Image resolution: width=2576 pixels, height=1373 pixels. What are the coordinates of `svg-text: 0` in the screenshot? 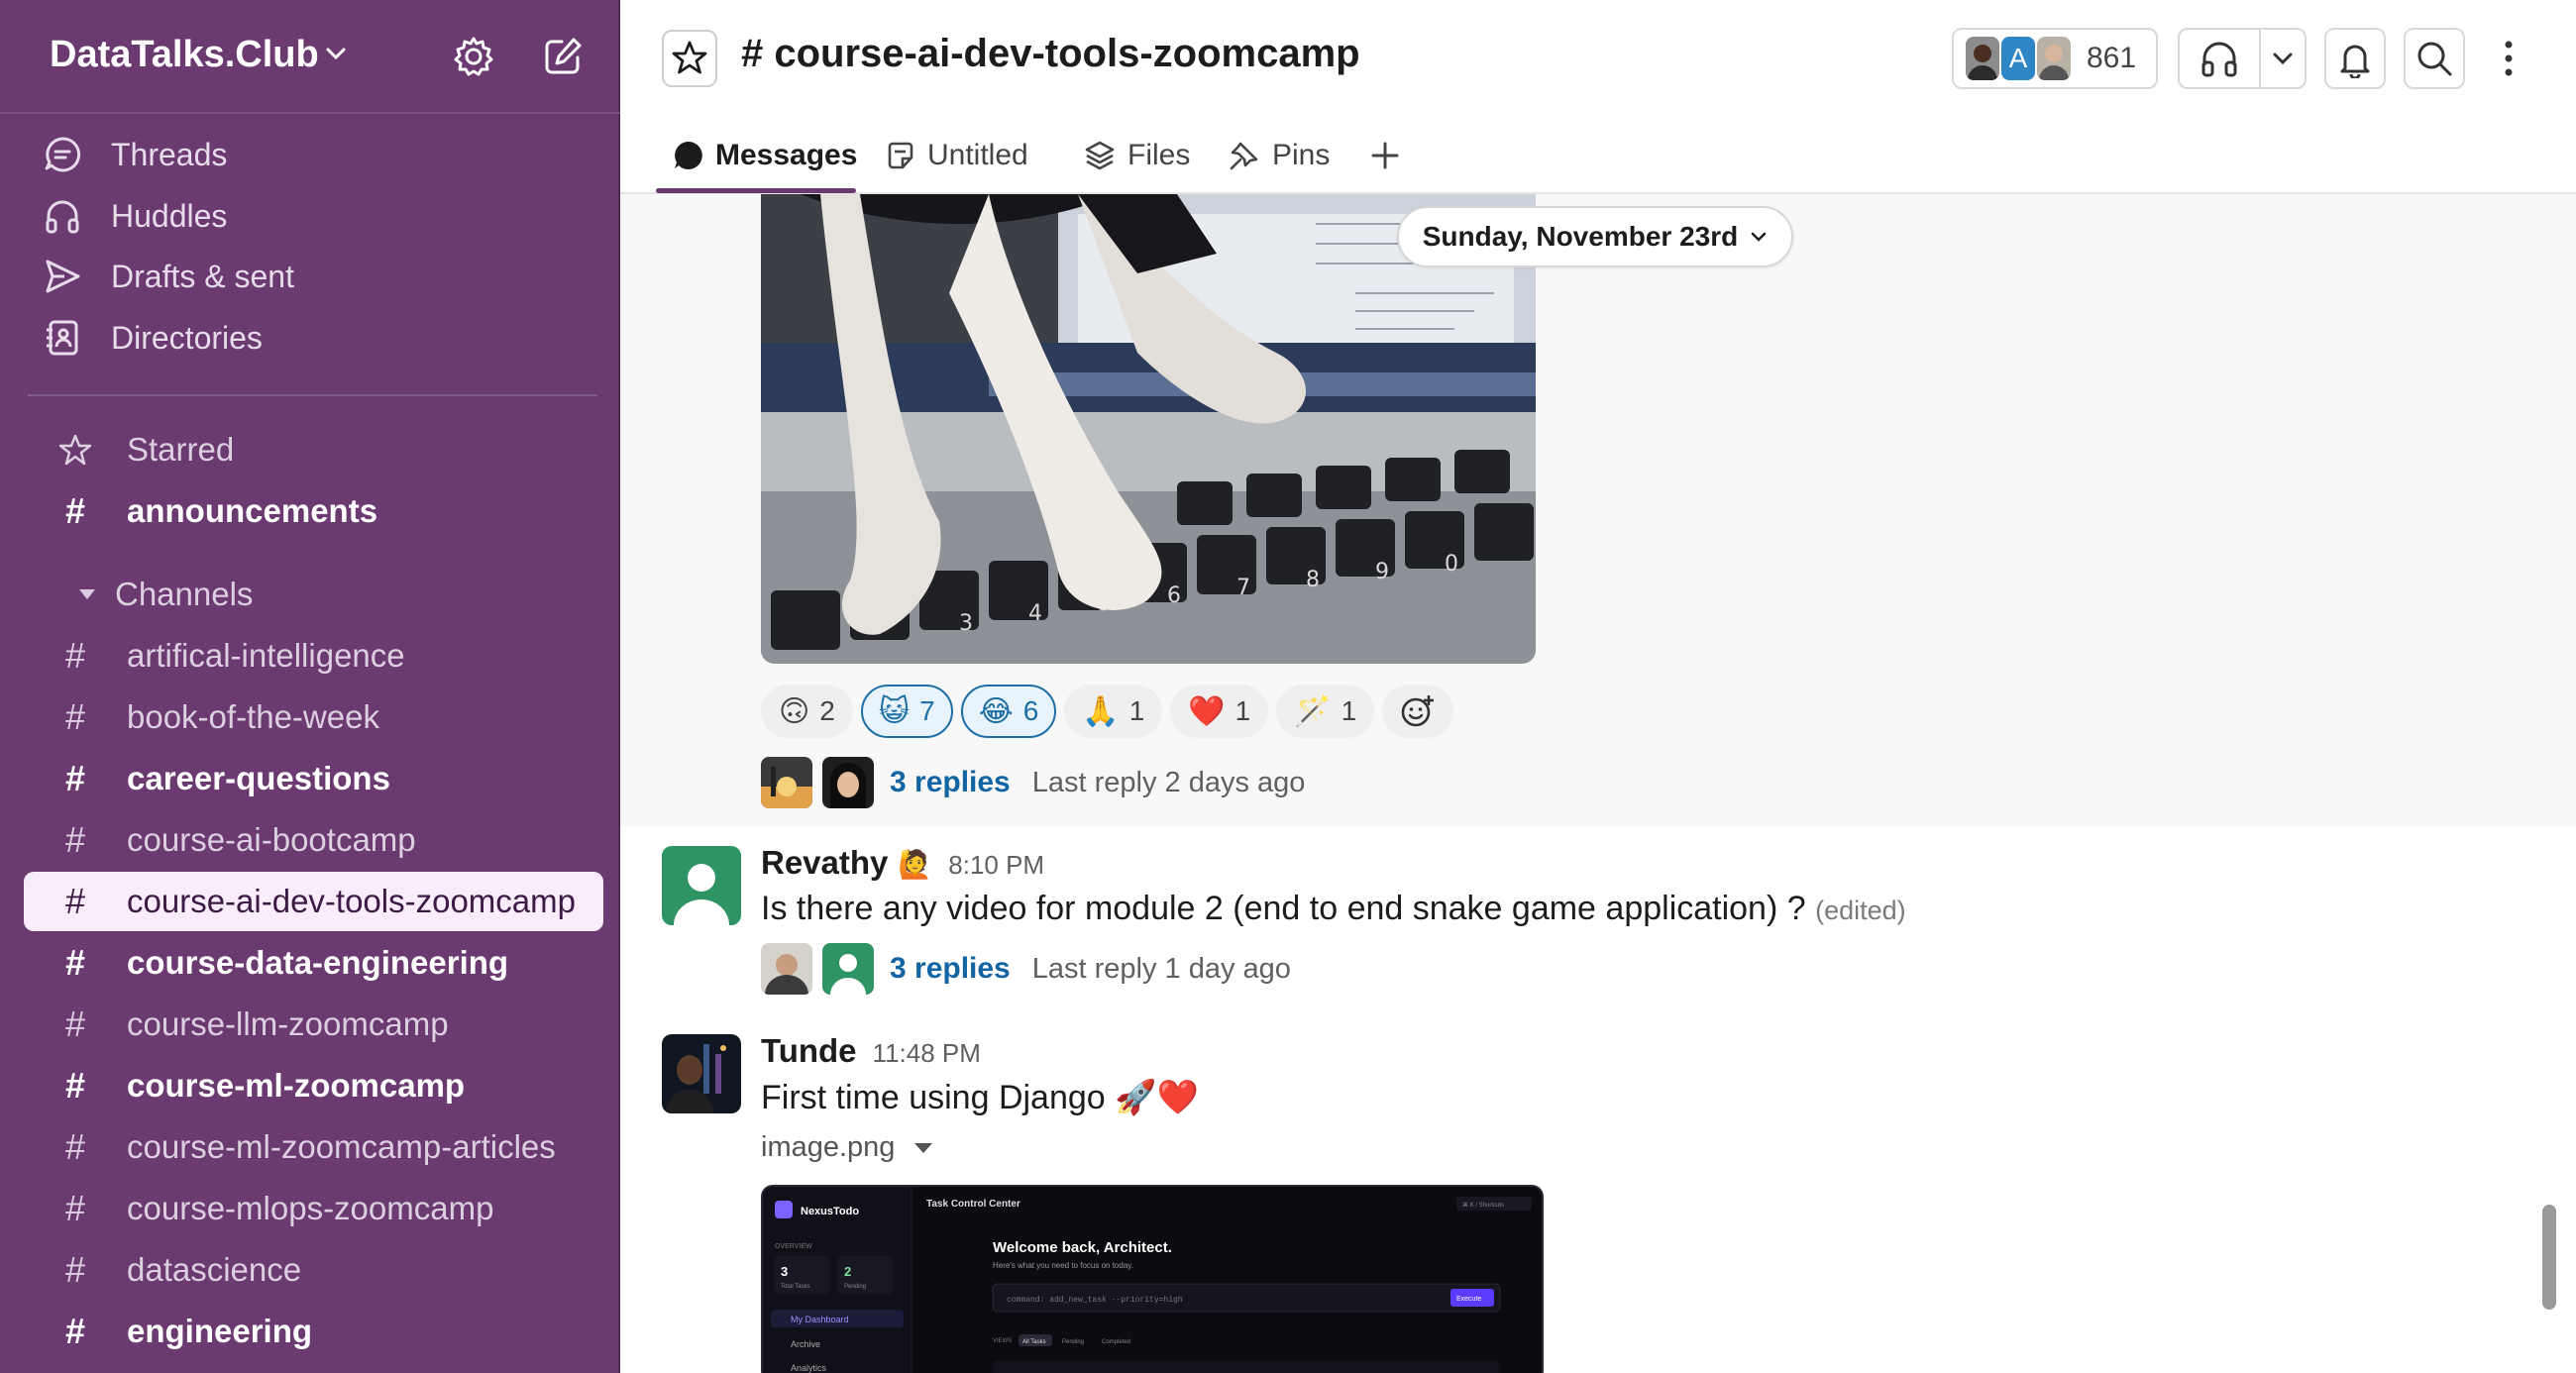 It's located at (1451, 564).